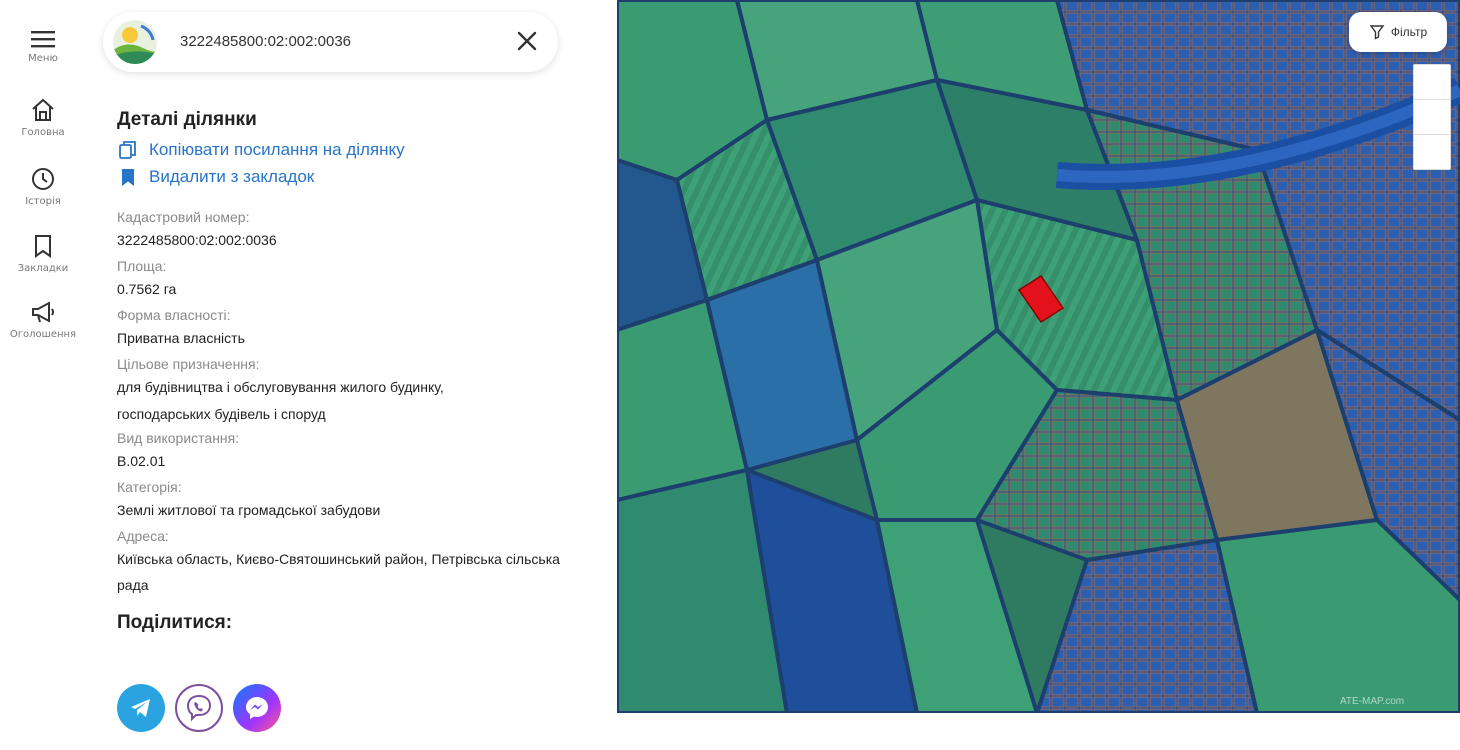  What do you see at coordinates (188, 364) in the screenshot?
I see `field-label-purpose: Цільове призначення:` at bounding box center [188, 364].